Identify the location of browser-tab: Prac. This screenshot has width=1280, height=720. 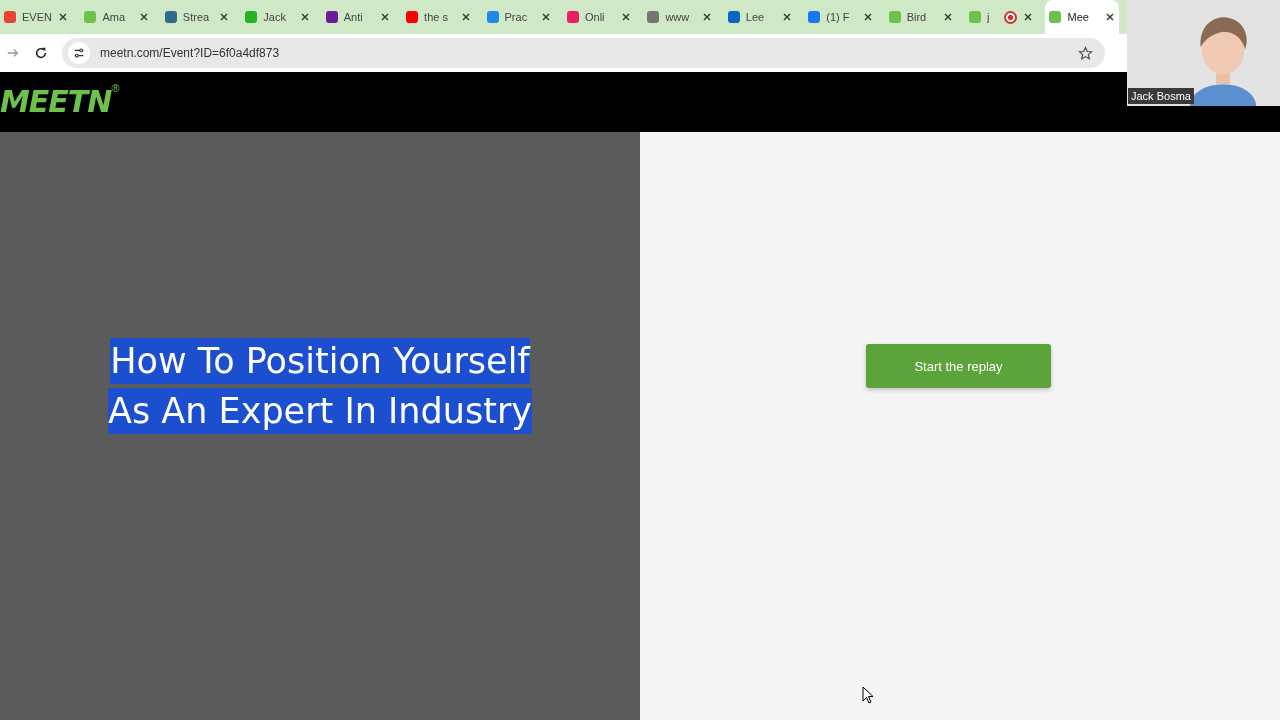
(518, 17).